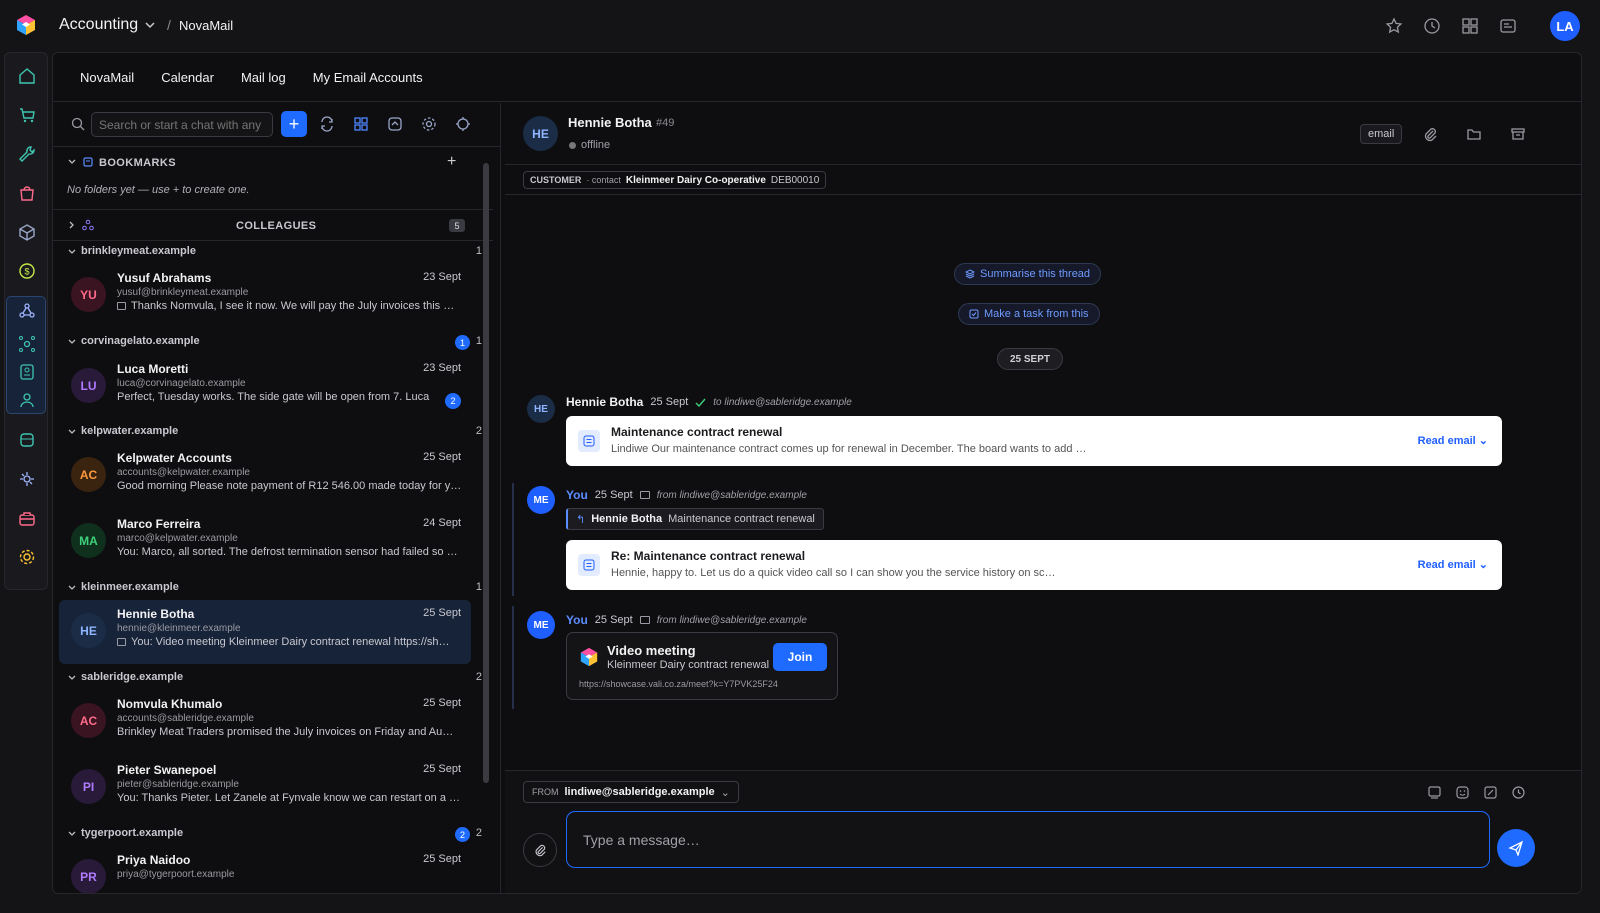 The width and height of the screenshot is (1600, 913). Describe the element at coordinates (1432, 26) in the screenshot. I see `history-icon` at that location.